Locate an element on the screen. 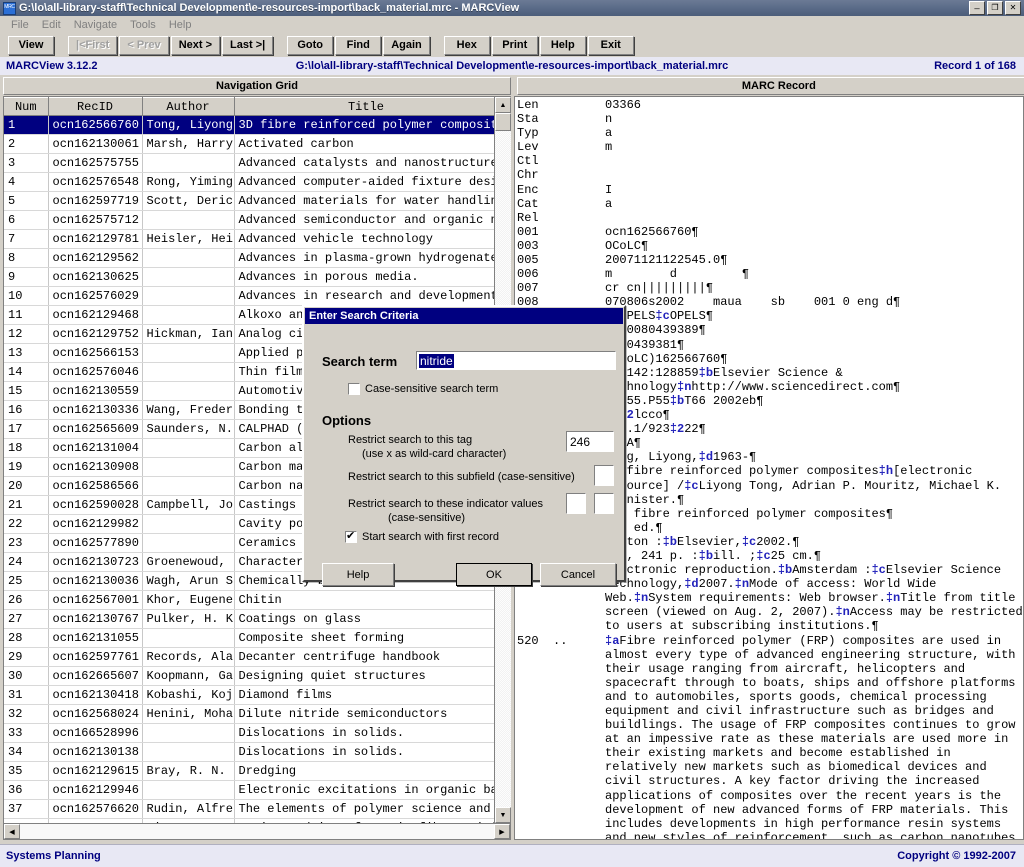  print-button: Print is located at coordinates (514, 45).